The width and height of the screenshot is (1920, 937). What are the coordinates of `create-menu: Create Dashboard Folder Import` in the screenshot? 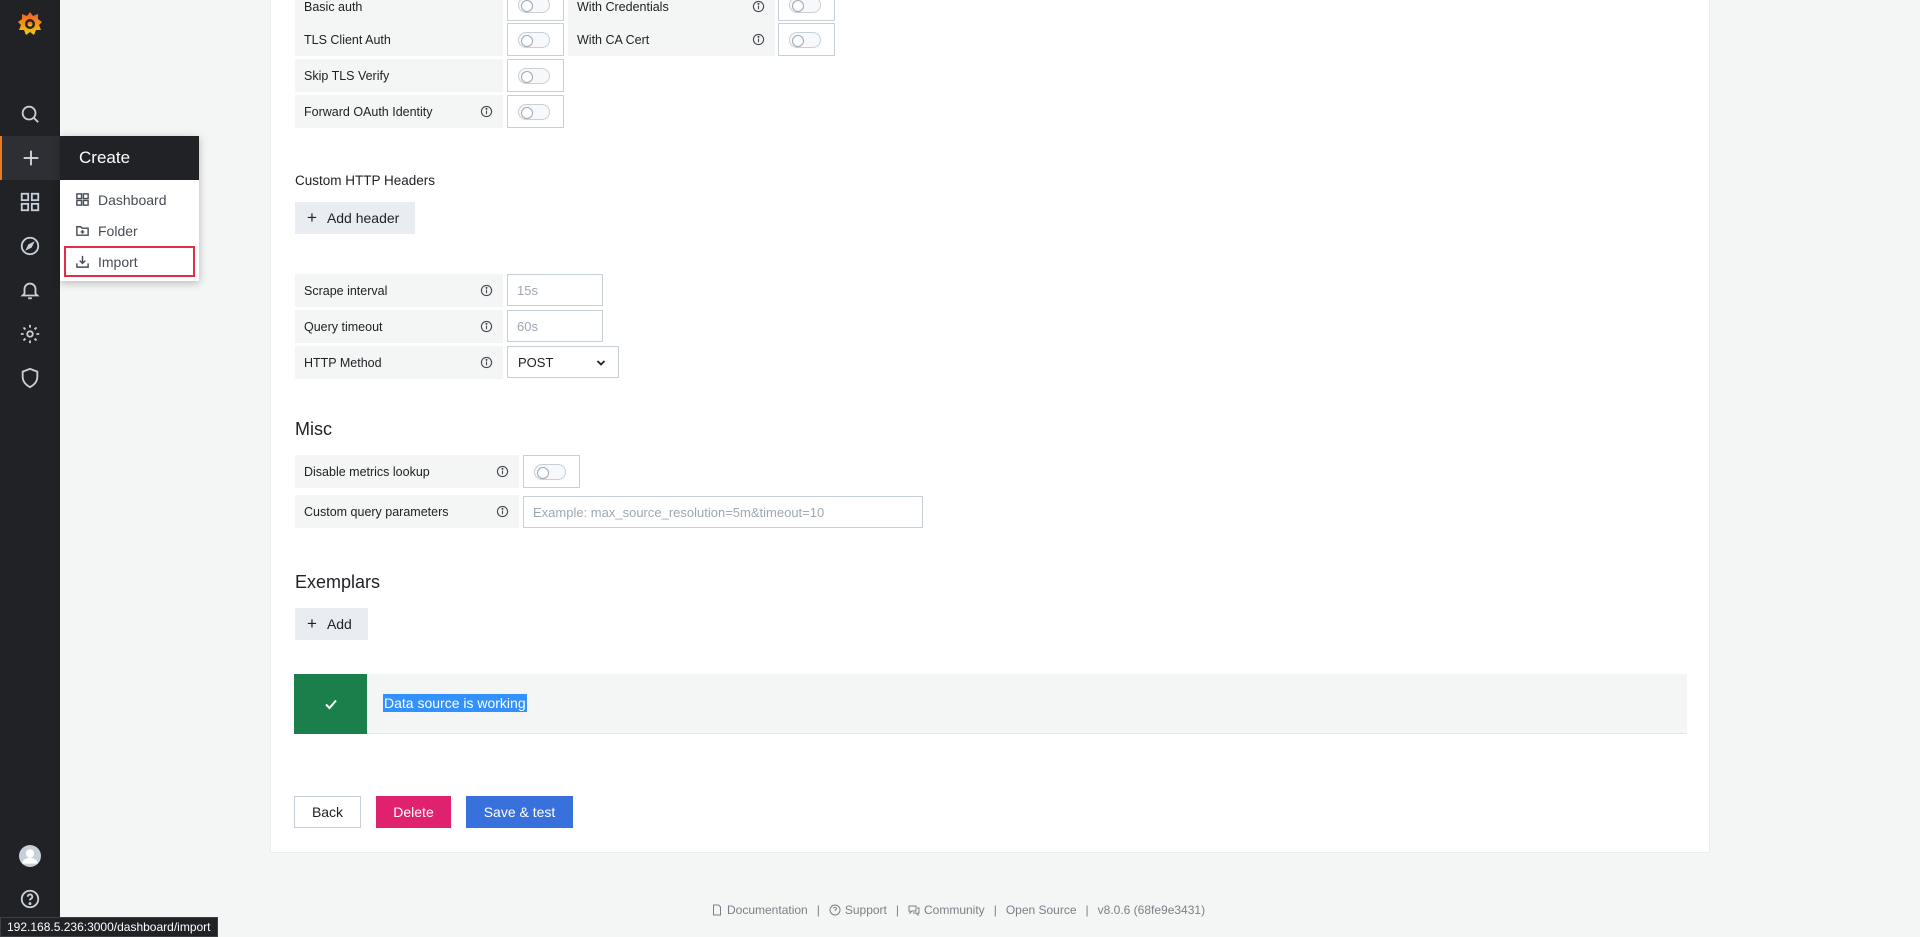 It's located at (129, 208).